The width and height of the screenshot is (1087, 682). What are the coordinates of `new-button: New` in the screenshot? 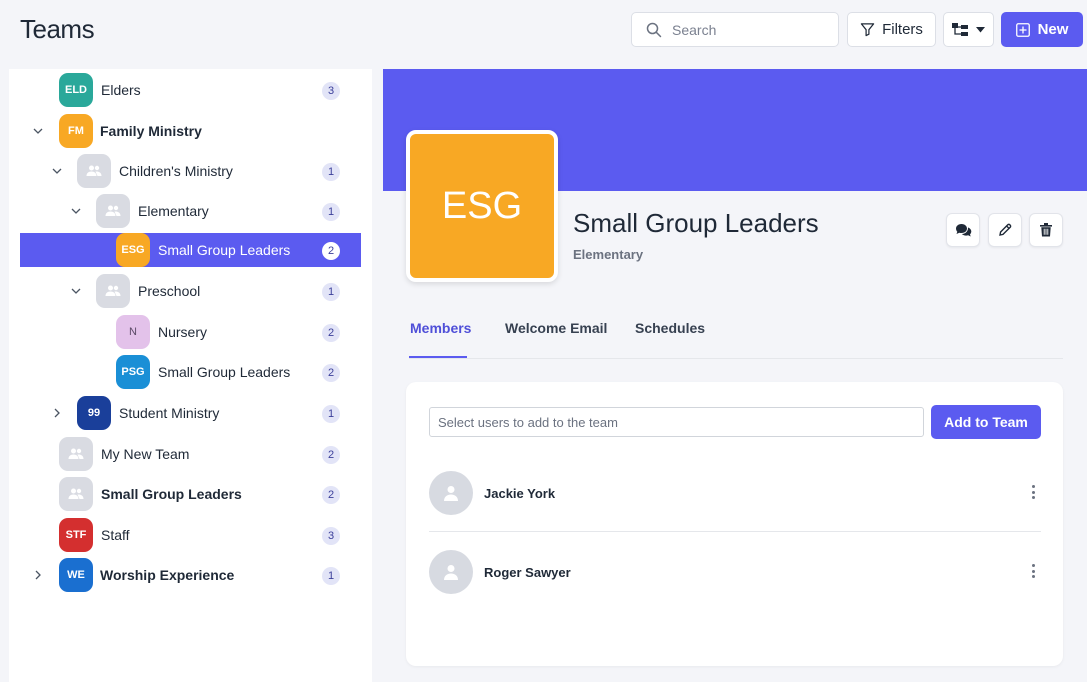 It's located at (1042, 29).